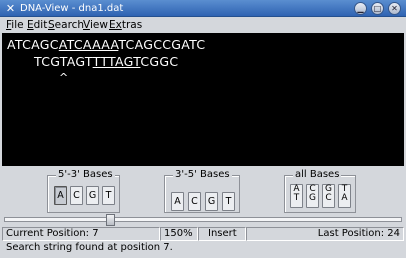  What do you see at coordinates (320, 190) in the screenshot?
I see `group-all-bases: all Bases AT CG GC TA` at bounding box center [320, 190].